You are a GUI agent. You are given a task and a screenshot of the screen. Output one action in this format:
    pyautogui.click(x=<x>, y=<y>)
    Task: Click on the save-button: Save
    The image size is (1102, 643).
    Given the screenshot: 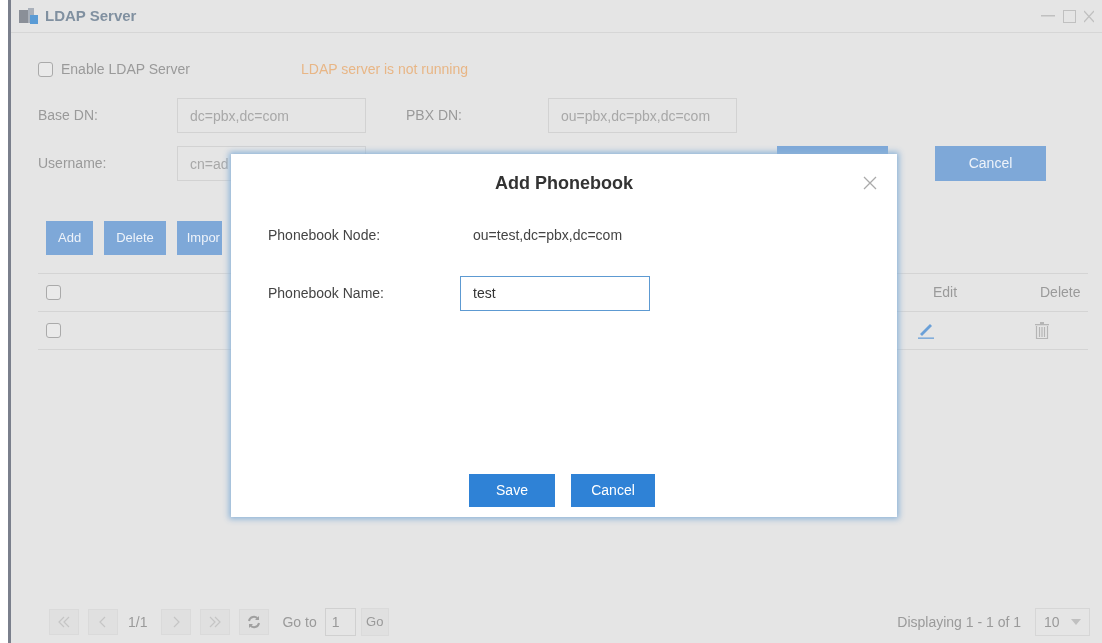 What is the action you would take?
    pyautogui.click(x=512, y=490)
    